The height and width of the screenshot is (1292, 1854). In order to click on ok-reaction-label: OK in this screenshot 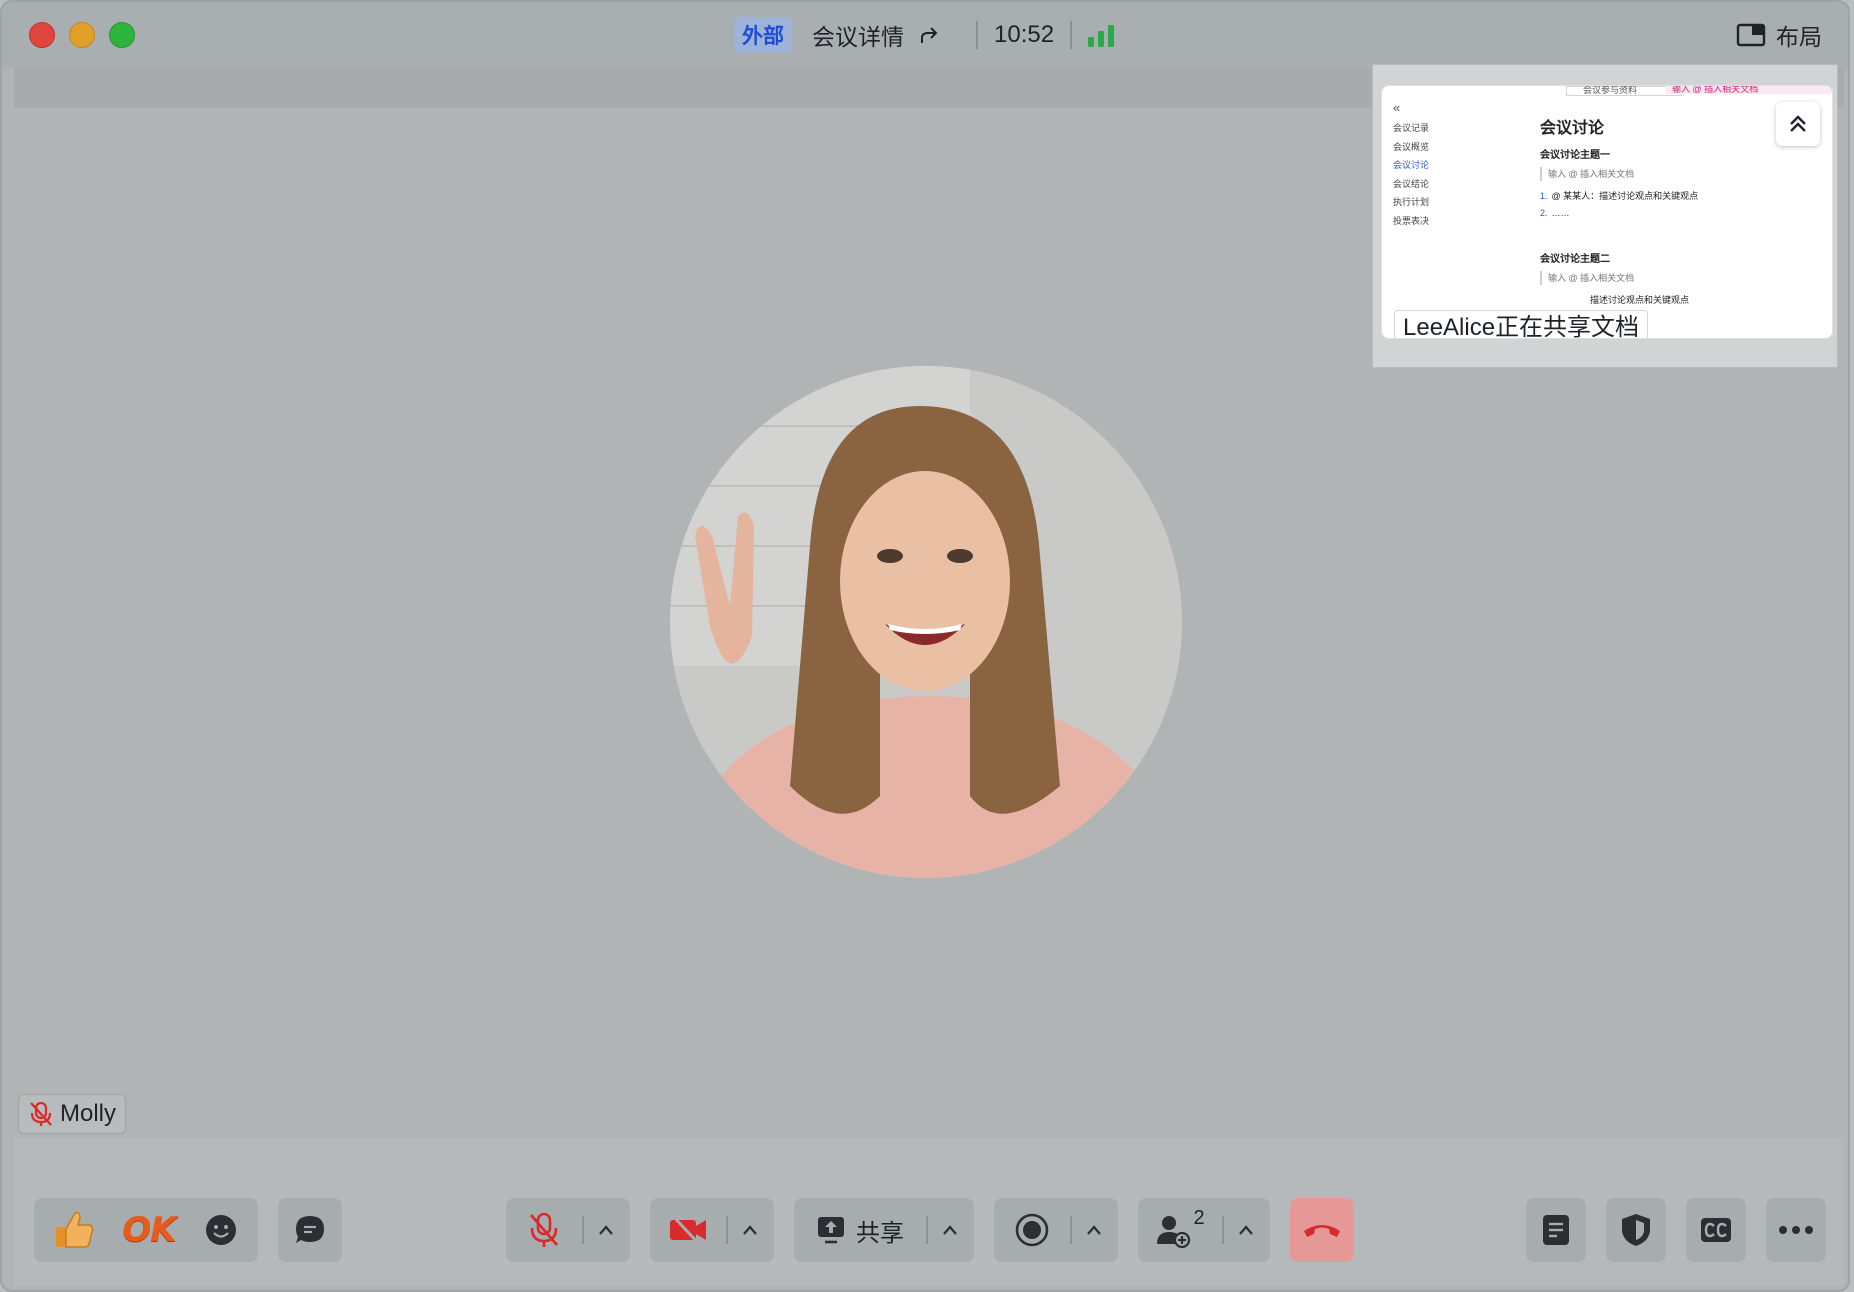, I will do `click(149, 1230)`.